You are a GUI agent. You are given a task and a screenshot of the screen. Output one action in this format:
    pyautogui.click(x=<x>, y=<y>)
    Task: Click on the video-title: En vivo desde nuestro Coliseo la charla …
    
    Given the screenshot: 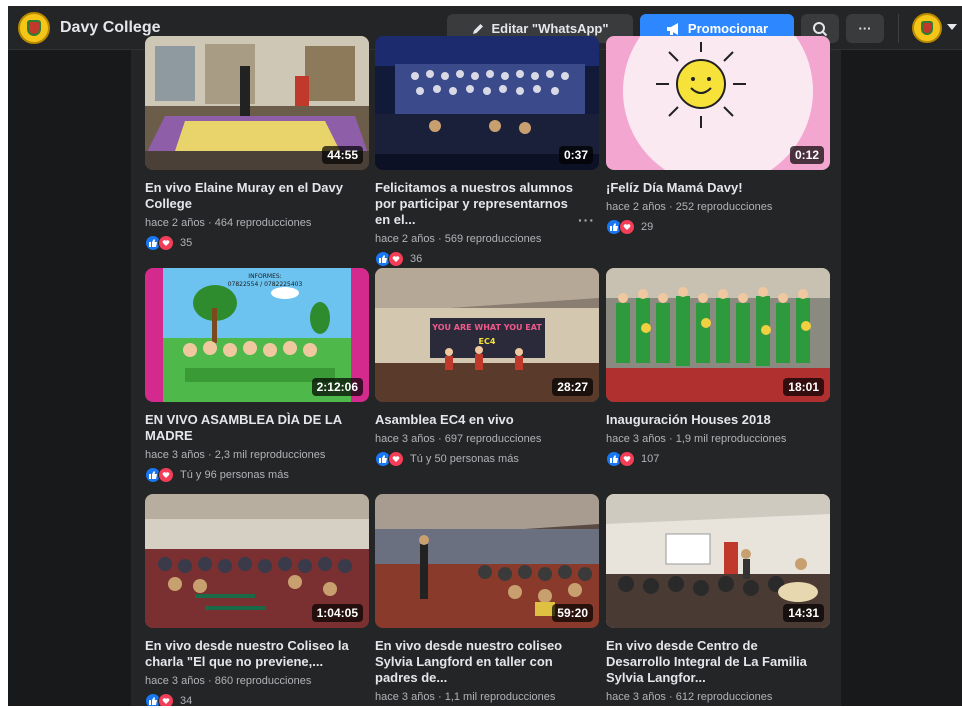 What is the action you would take?
    pyautogui.click(x=250, y=654)
    